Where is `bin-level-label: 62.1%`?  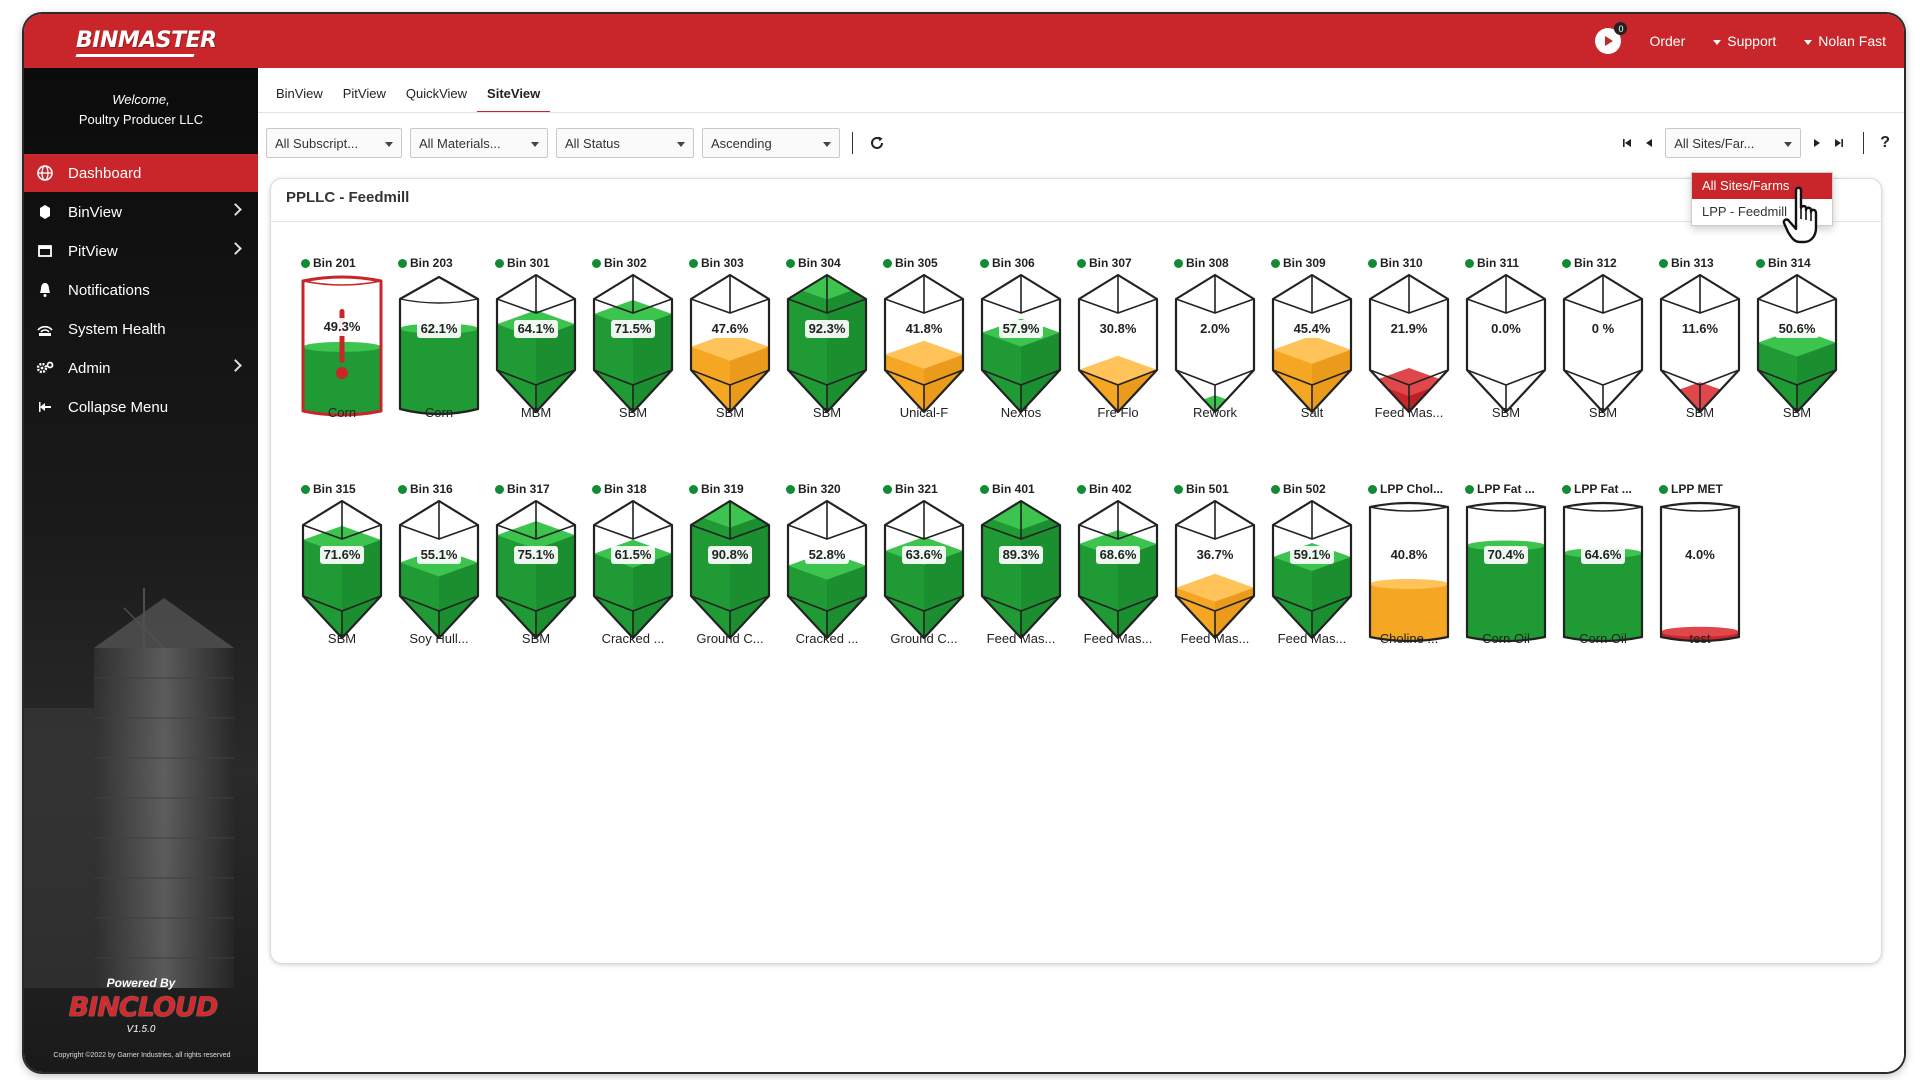 bin-level-label: 62.1% is located at coordinates (439, 328).